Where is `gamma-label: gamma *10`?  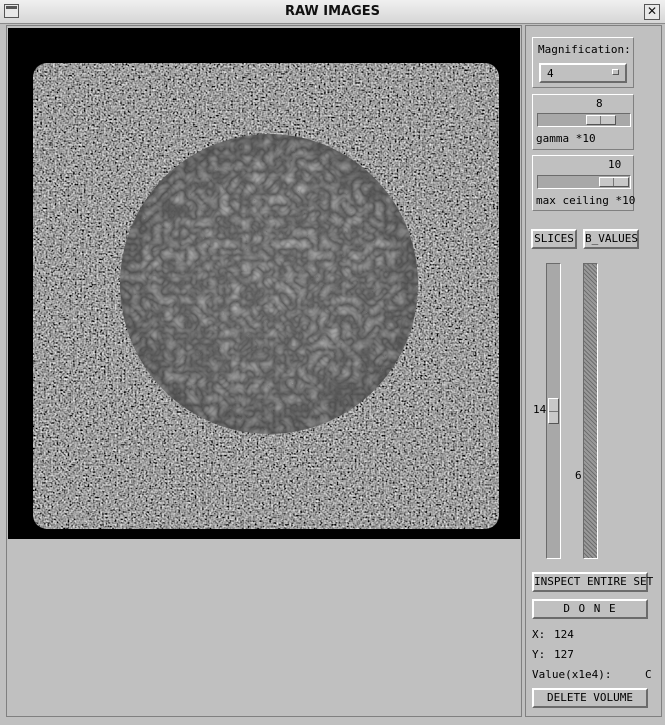 gamma-label: gamma *10 is located at coordinates (566, 138).